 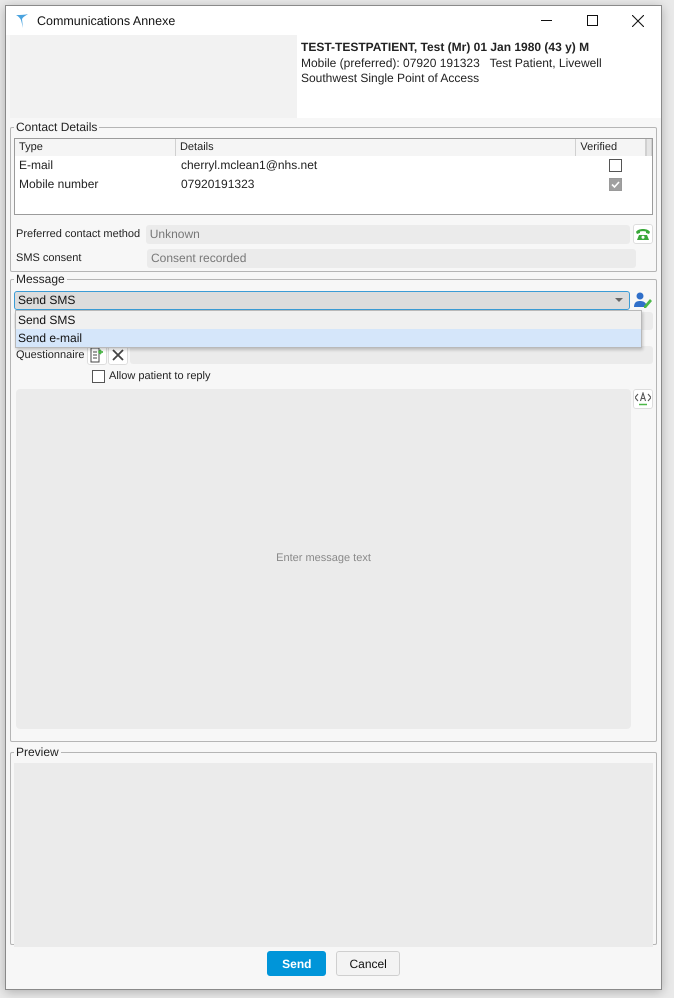 What do you see at coordinates (106, 21) in the screenshot?
I see `window-title: Communications Annexe` at bounding box center [106, 21].